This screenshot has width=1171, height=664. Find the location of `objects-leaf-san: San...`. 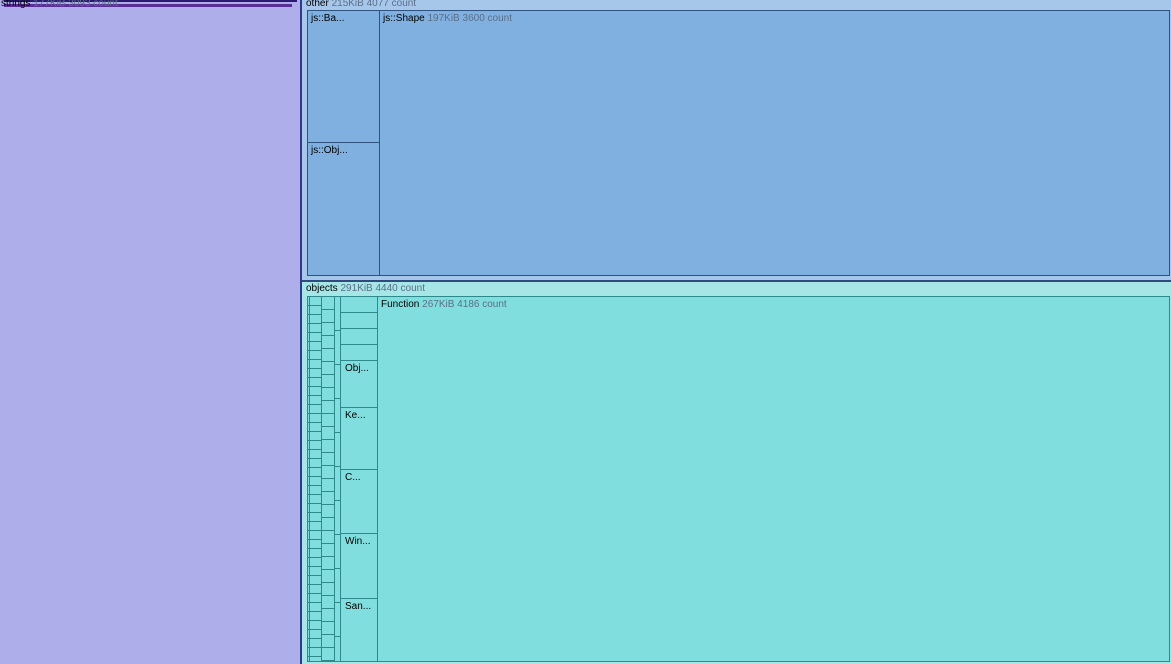

objects-leaf-san: San... is located at coordinates (359, 630).